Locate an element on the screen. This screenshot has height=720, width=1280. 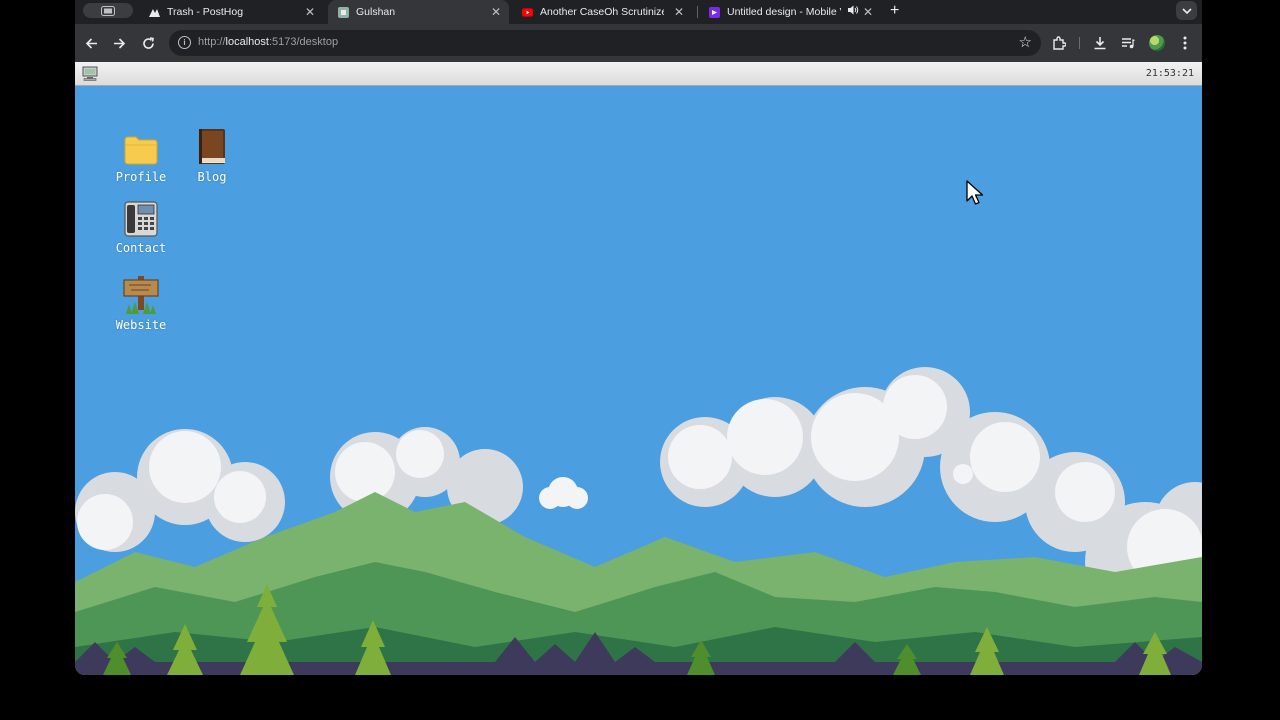
tab-separator is located at coordinates (697, 12).